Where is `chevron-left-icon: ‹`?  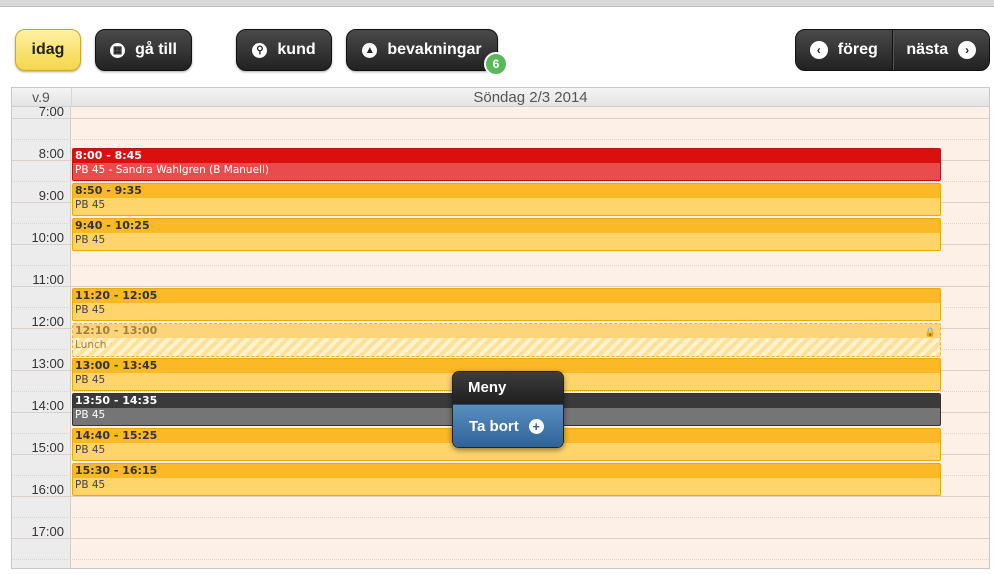
chevron-left-icon: ‹ is located at coordinates (818, 50).